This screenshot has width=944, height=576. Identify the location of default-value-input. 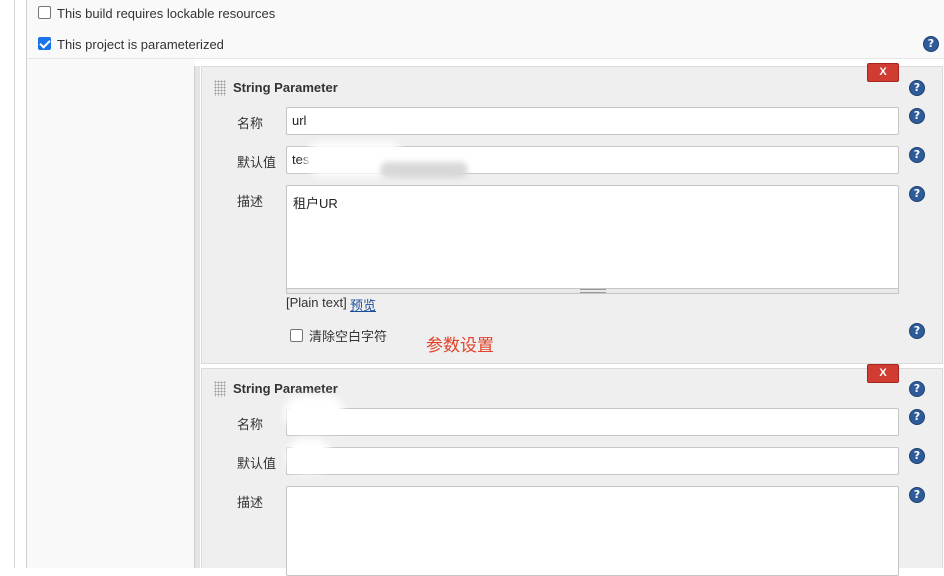
(592, 461).